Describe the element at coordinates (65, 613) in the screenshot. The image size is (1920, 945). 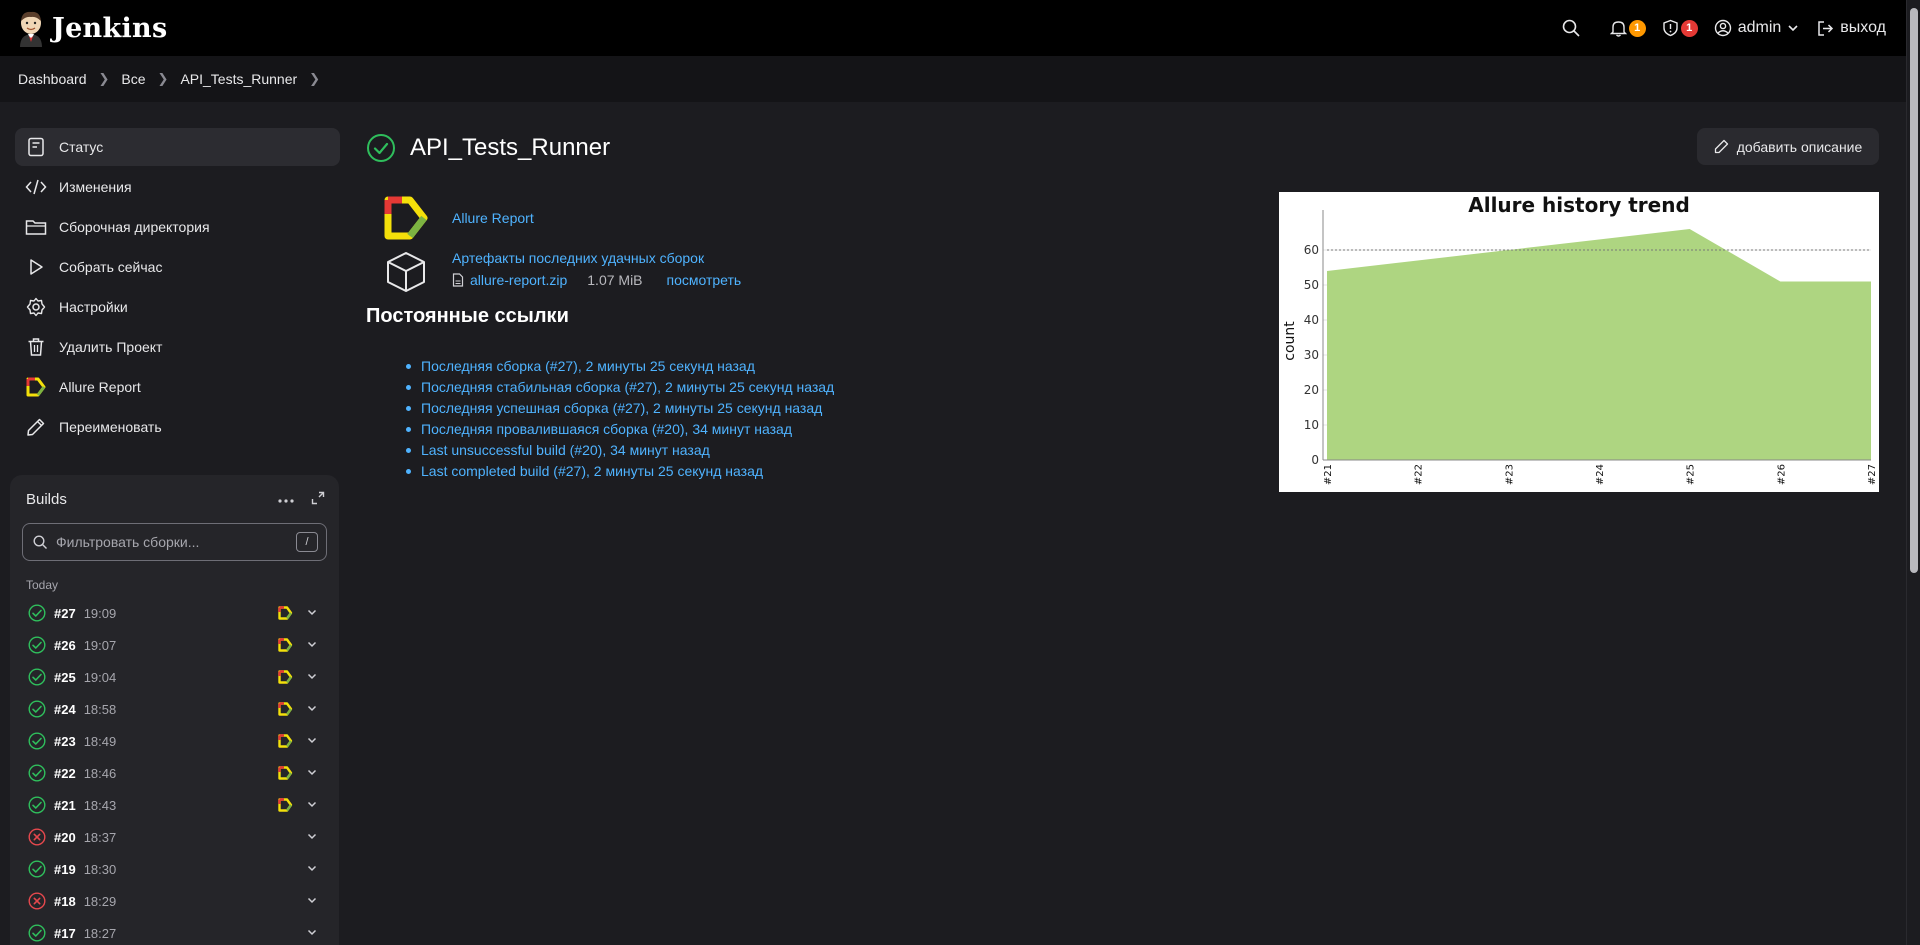
I see `build-number: #27` at that location.